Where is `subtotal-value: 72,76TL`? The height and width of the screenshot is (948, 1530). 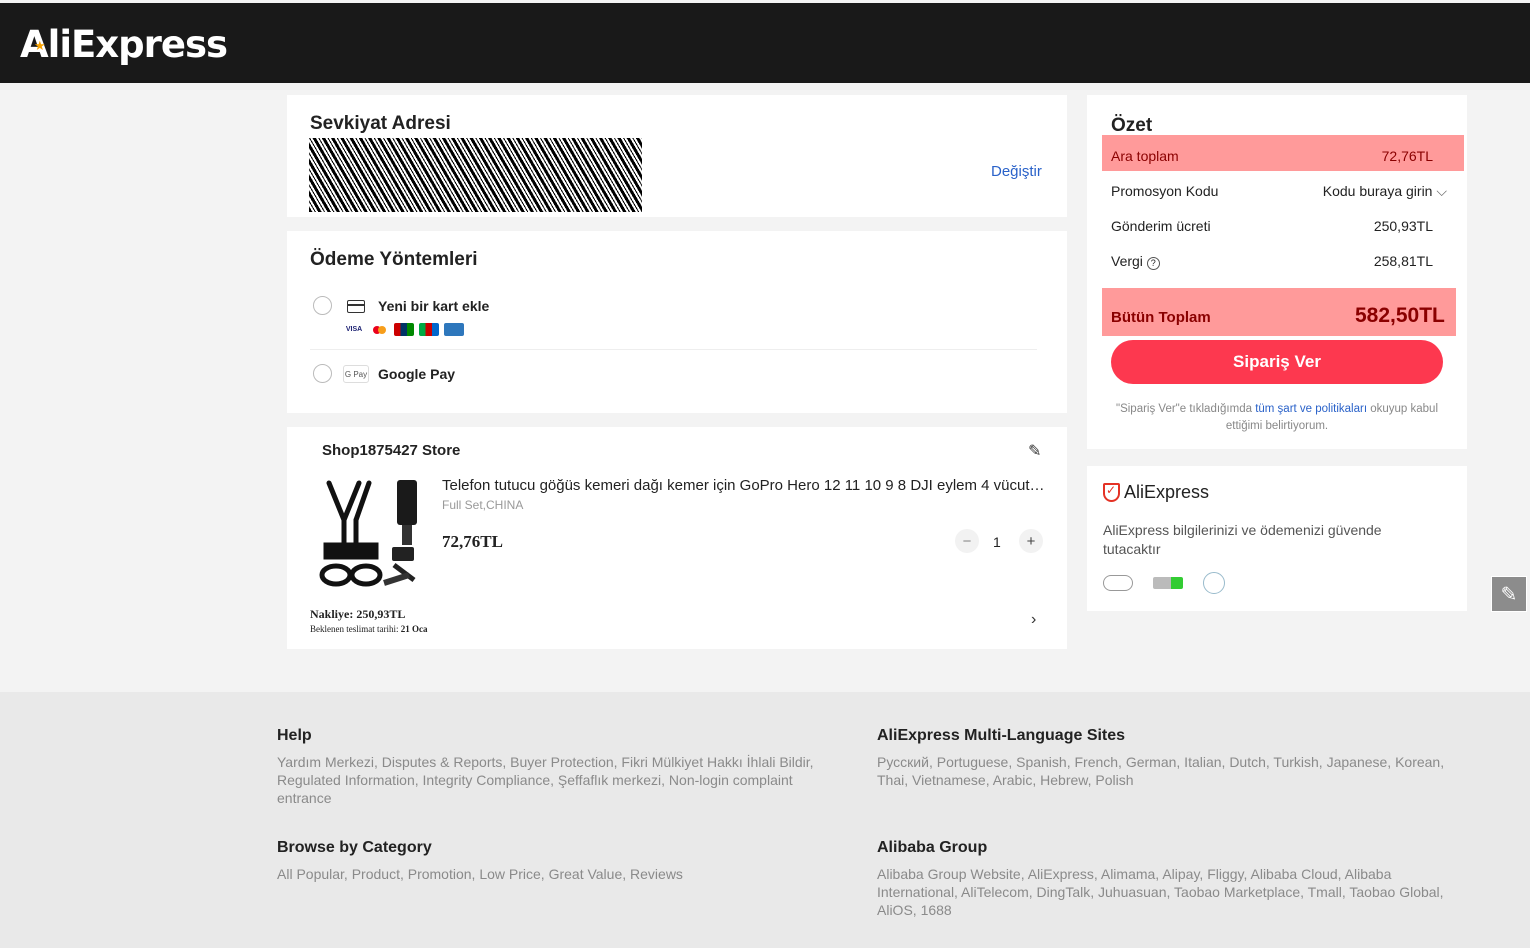
subtotal-value: 72,76TL is located at coordinates (1407, 156).